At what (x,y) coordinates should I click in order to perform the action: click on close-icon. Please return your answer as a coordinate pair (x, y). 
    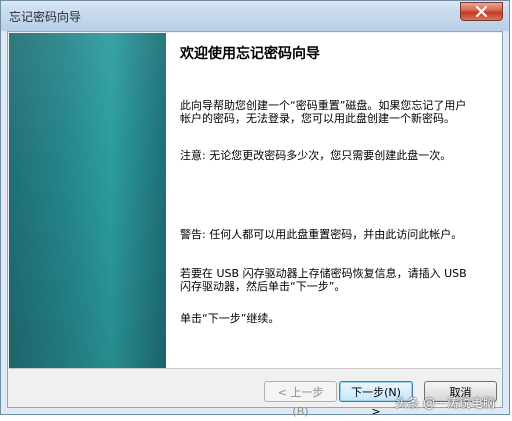
    Looking at the image, I should click on (481, 11).